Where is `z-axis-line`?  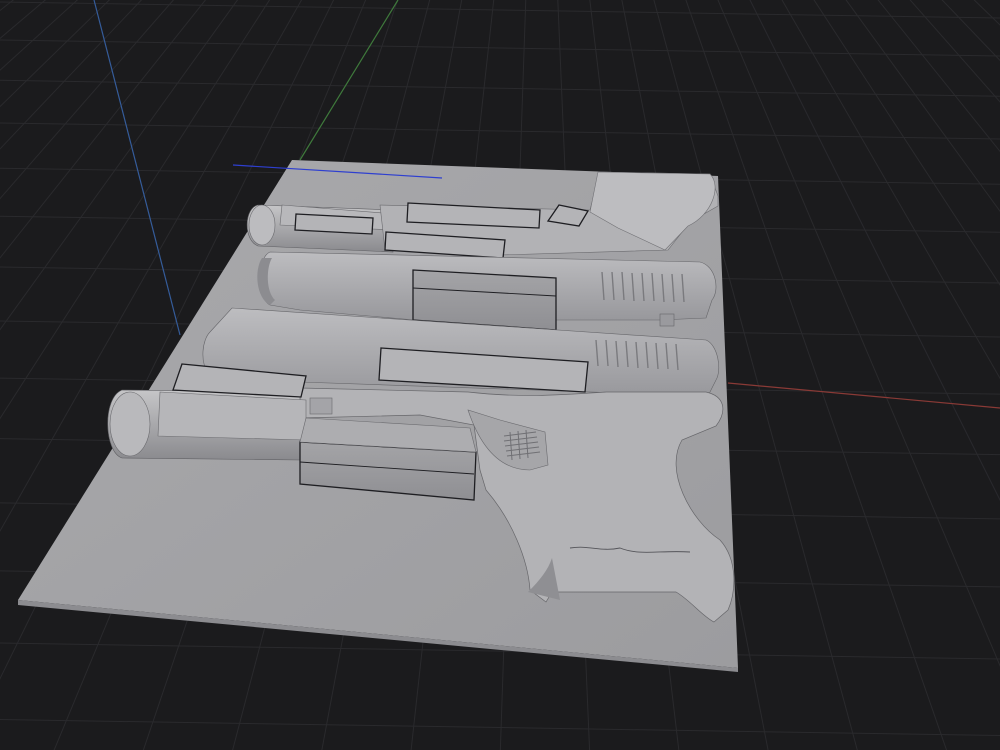 z-axis-line is located at coordinates (137, 168).